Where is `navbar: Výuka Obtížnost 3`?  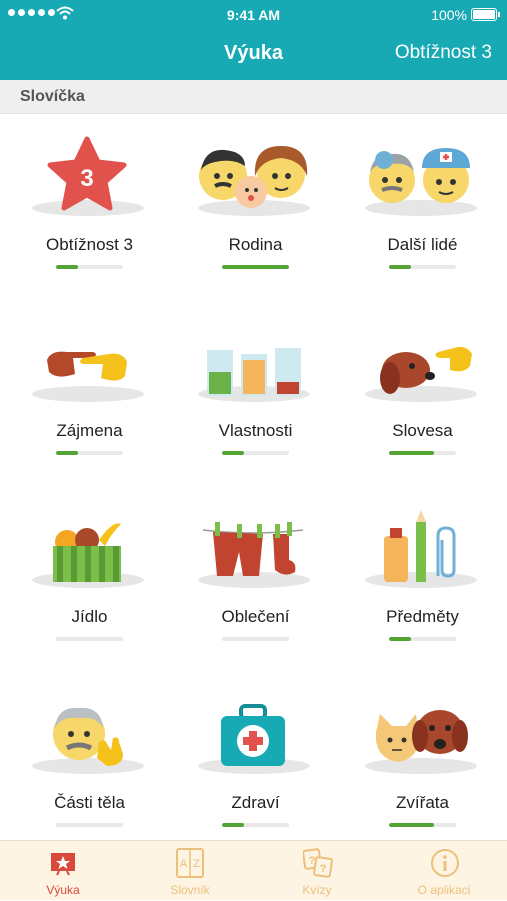 navbar: Výuka Obtížnost 3 is located at coordinates (253, 55).